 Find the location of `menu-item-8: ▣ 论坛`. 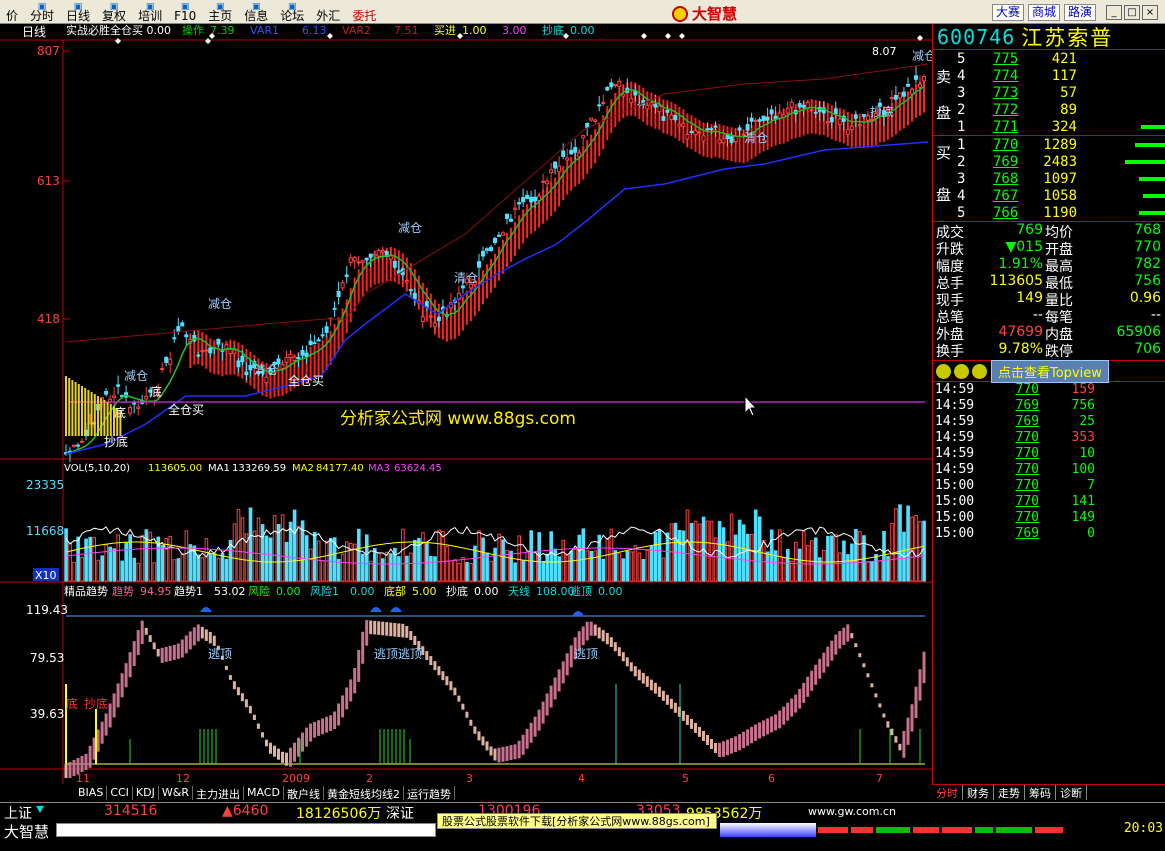

menu-item-8: ▣ 论坛 is located at coordinates (292, 12).